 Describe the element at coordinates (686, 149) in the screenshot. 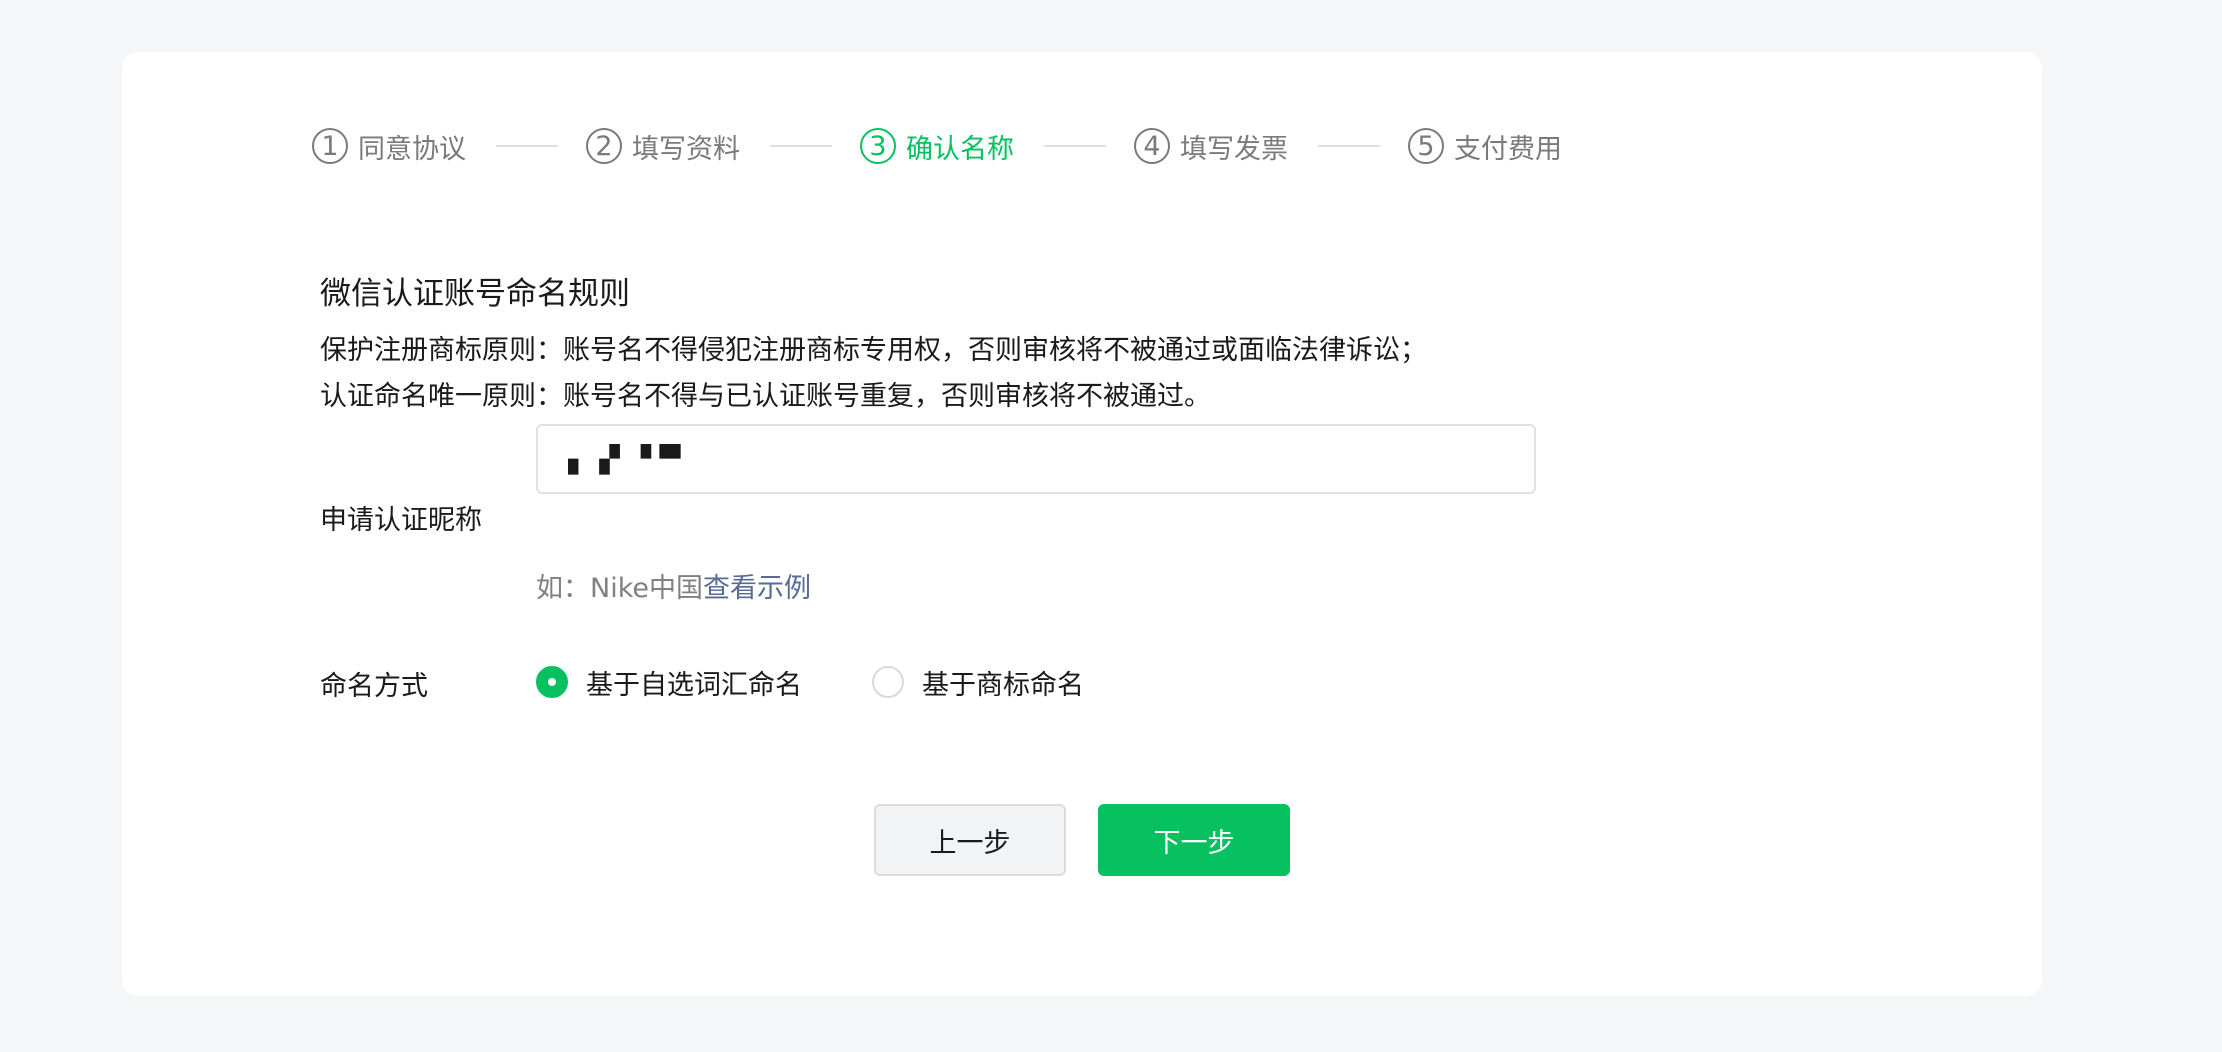

I see `step-label: 填写资料` at that location.